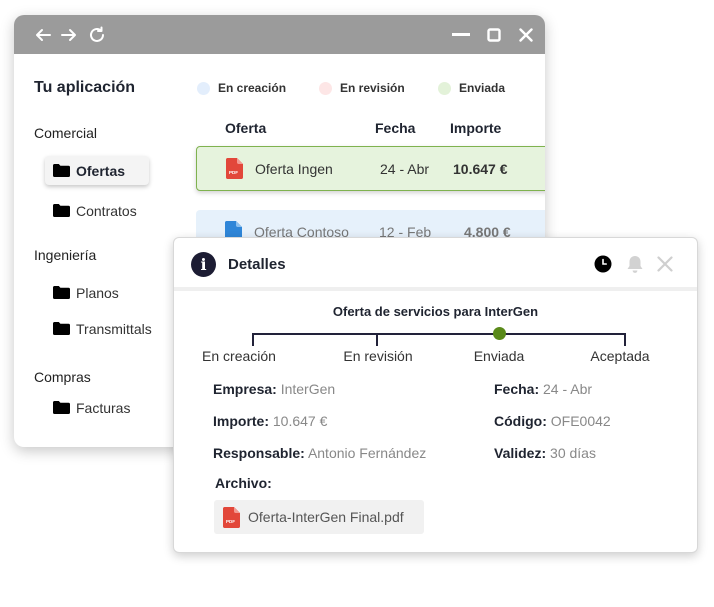 This screenshot has height=607, width=714. Describe the element at coordinates (370, 168) in the screenshot. I see `table-row: PDF Oferta Ingen 24 - Abr 10.647 €` at that location.